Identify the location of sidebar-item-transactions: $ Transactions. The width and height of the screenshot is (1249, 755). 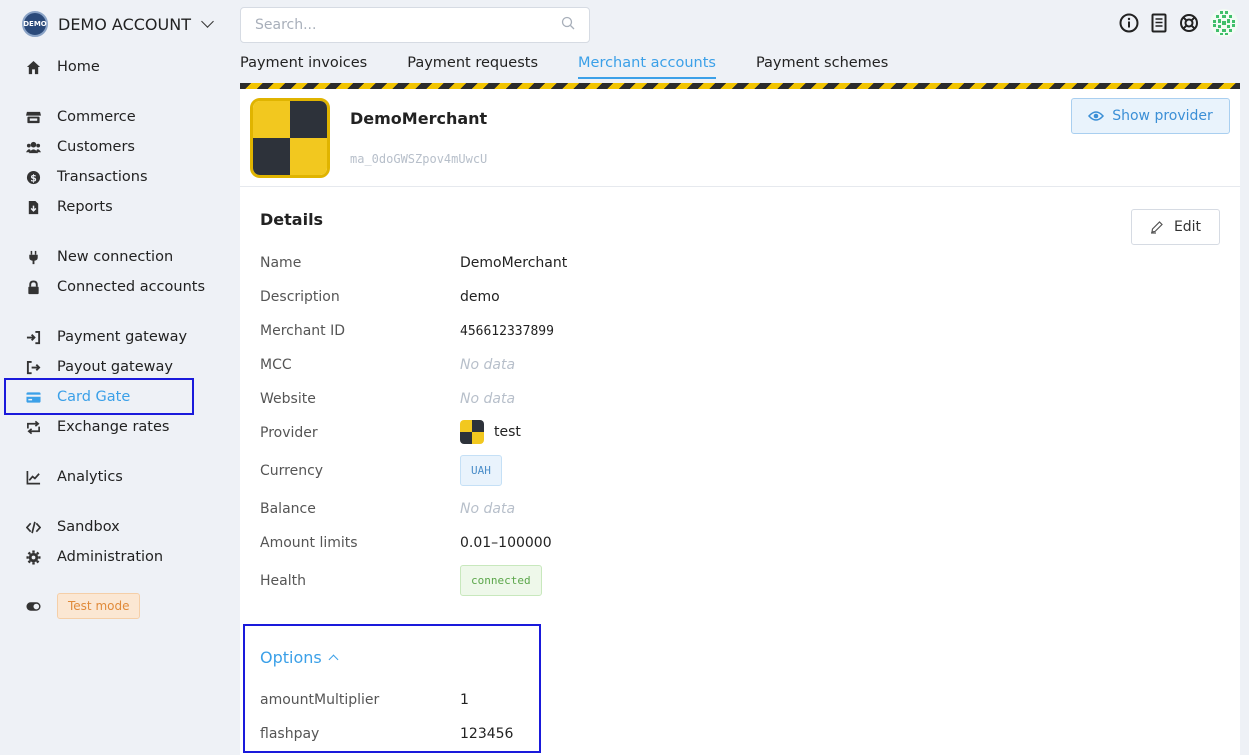
(87, 177).